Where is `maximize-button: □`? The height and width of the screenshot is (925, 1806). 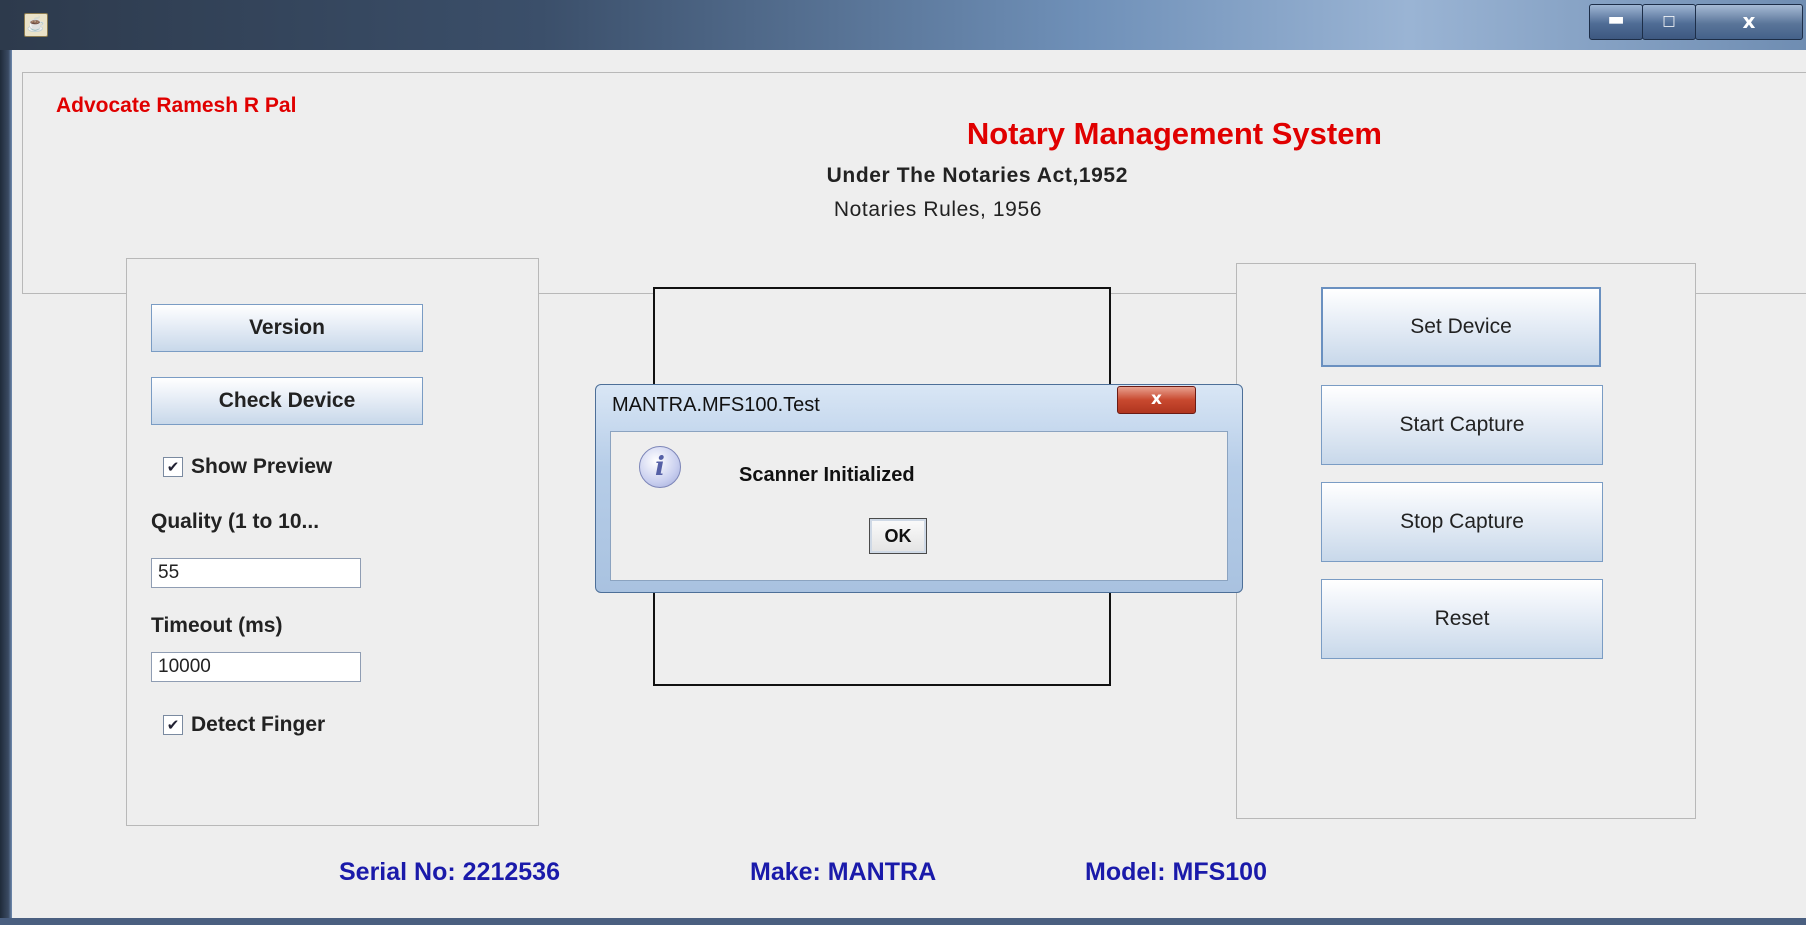
maximize-button: □ is located at coordinates (1669, 22).